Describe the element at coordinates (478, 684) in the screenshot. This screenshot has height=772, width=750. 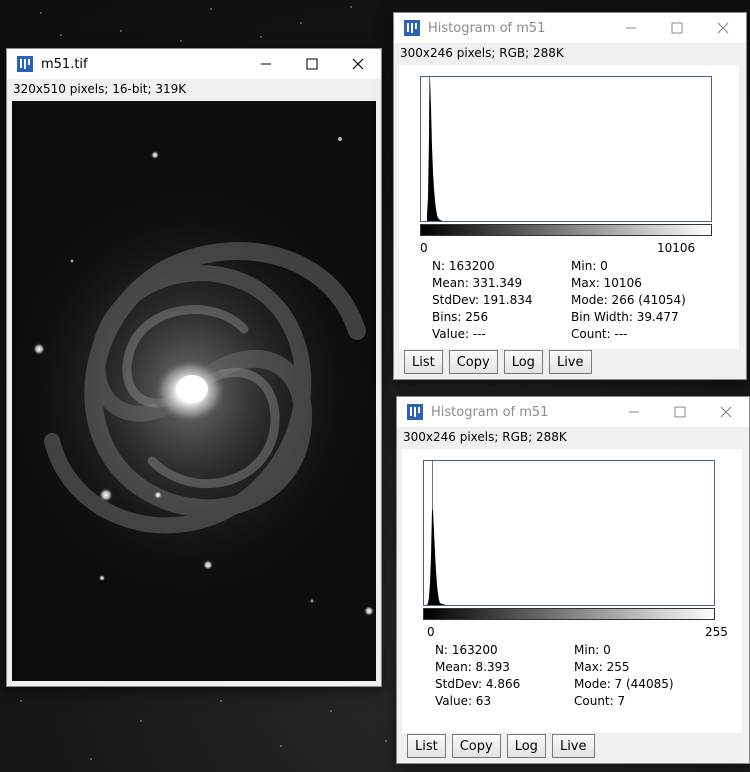
I see `stat-stddev: StdDev: 4.866` at that location.